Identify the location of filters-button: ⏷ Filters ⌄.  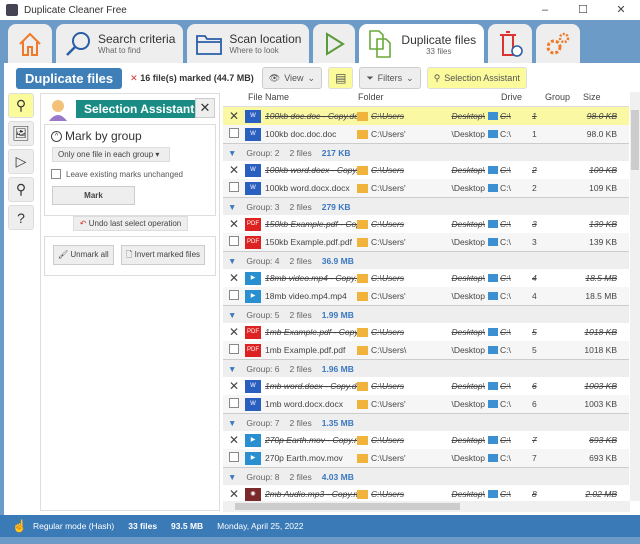
(390, 78).